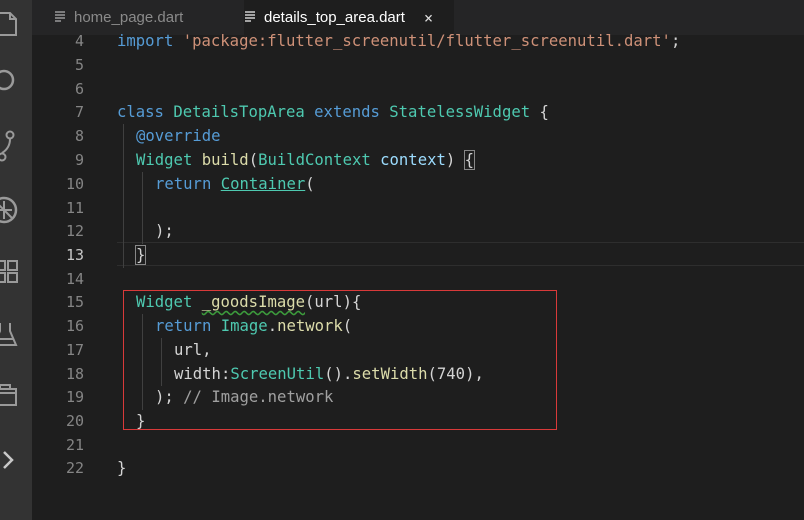 Image resolution: width=804 pixels, height=520 pixels. I want to click on line-number: 5, so click(79, 65).